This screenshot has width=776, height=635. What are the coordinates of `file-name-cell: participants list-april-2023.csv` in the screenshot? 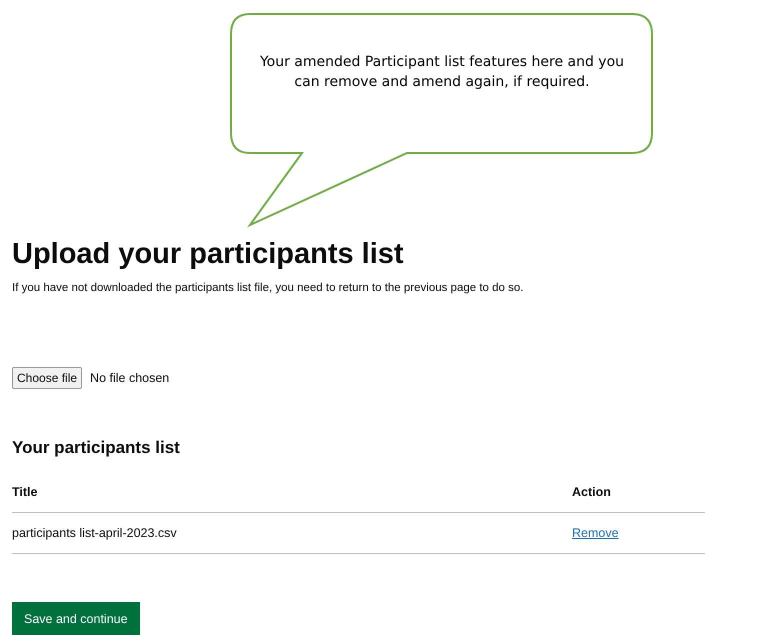 It's located at (94, 533).